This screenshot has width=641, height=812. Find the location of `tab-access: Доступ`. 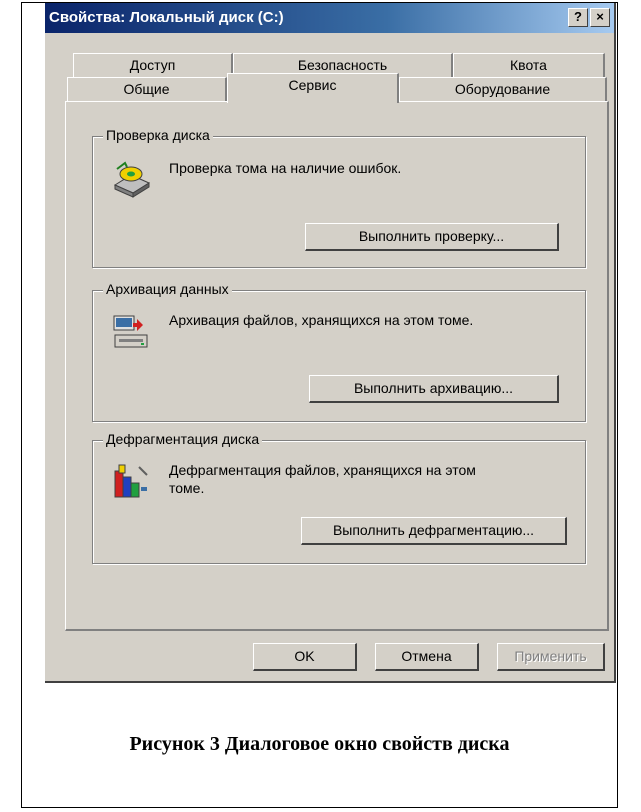

tab-access: Доступ is located at coordinates (153, 65).